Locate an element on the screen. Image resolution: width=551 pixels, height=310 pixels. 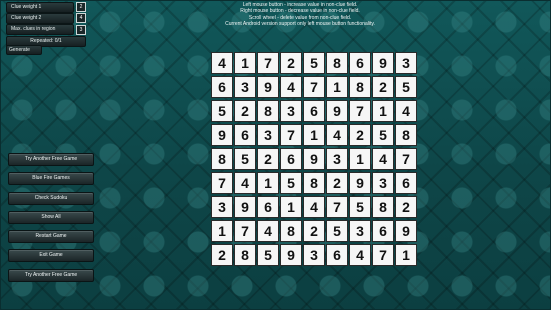
restart-game-button: Restart Game is located at coordinates (51, 237).